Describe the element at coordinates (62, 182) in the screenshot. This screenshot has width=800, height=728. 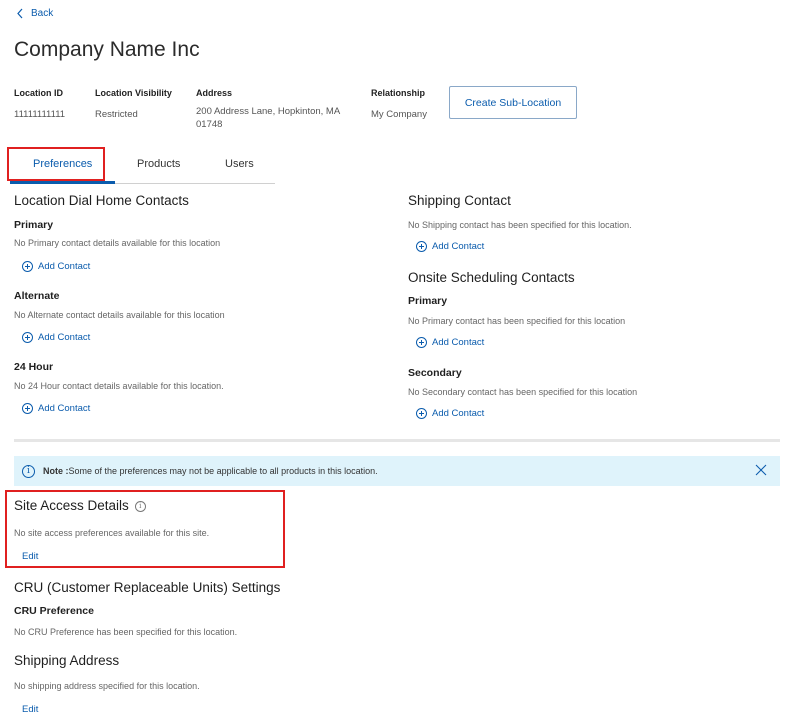
I see `active-tab-indicator` at that location.